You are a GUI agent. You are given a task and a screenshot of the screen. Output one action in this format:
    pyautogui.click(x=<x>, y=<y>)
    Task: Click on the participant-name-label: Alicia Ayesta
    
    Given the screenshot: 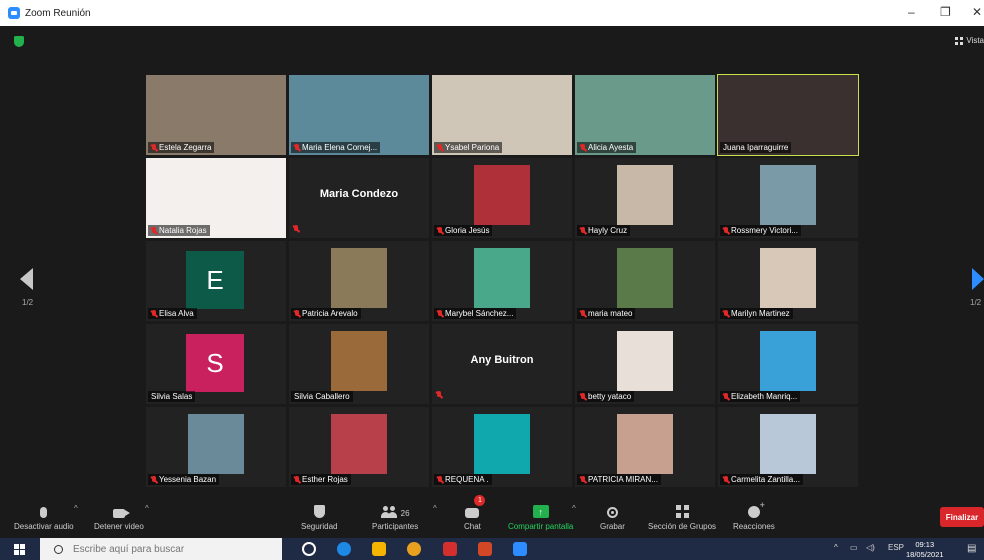 What is the action you would take?
    pyautogui.click(x=607, y=147)
    